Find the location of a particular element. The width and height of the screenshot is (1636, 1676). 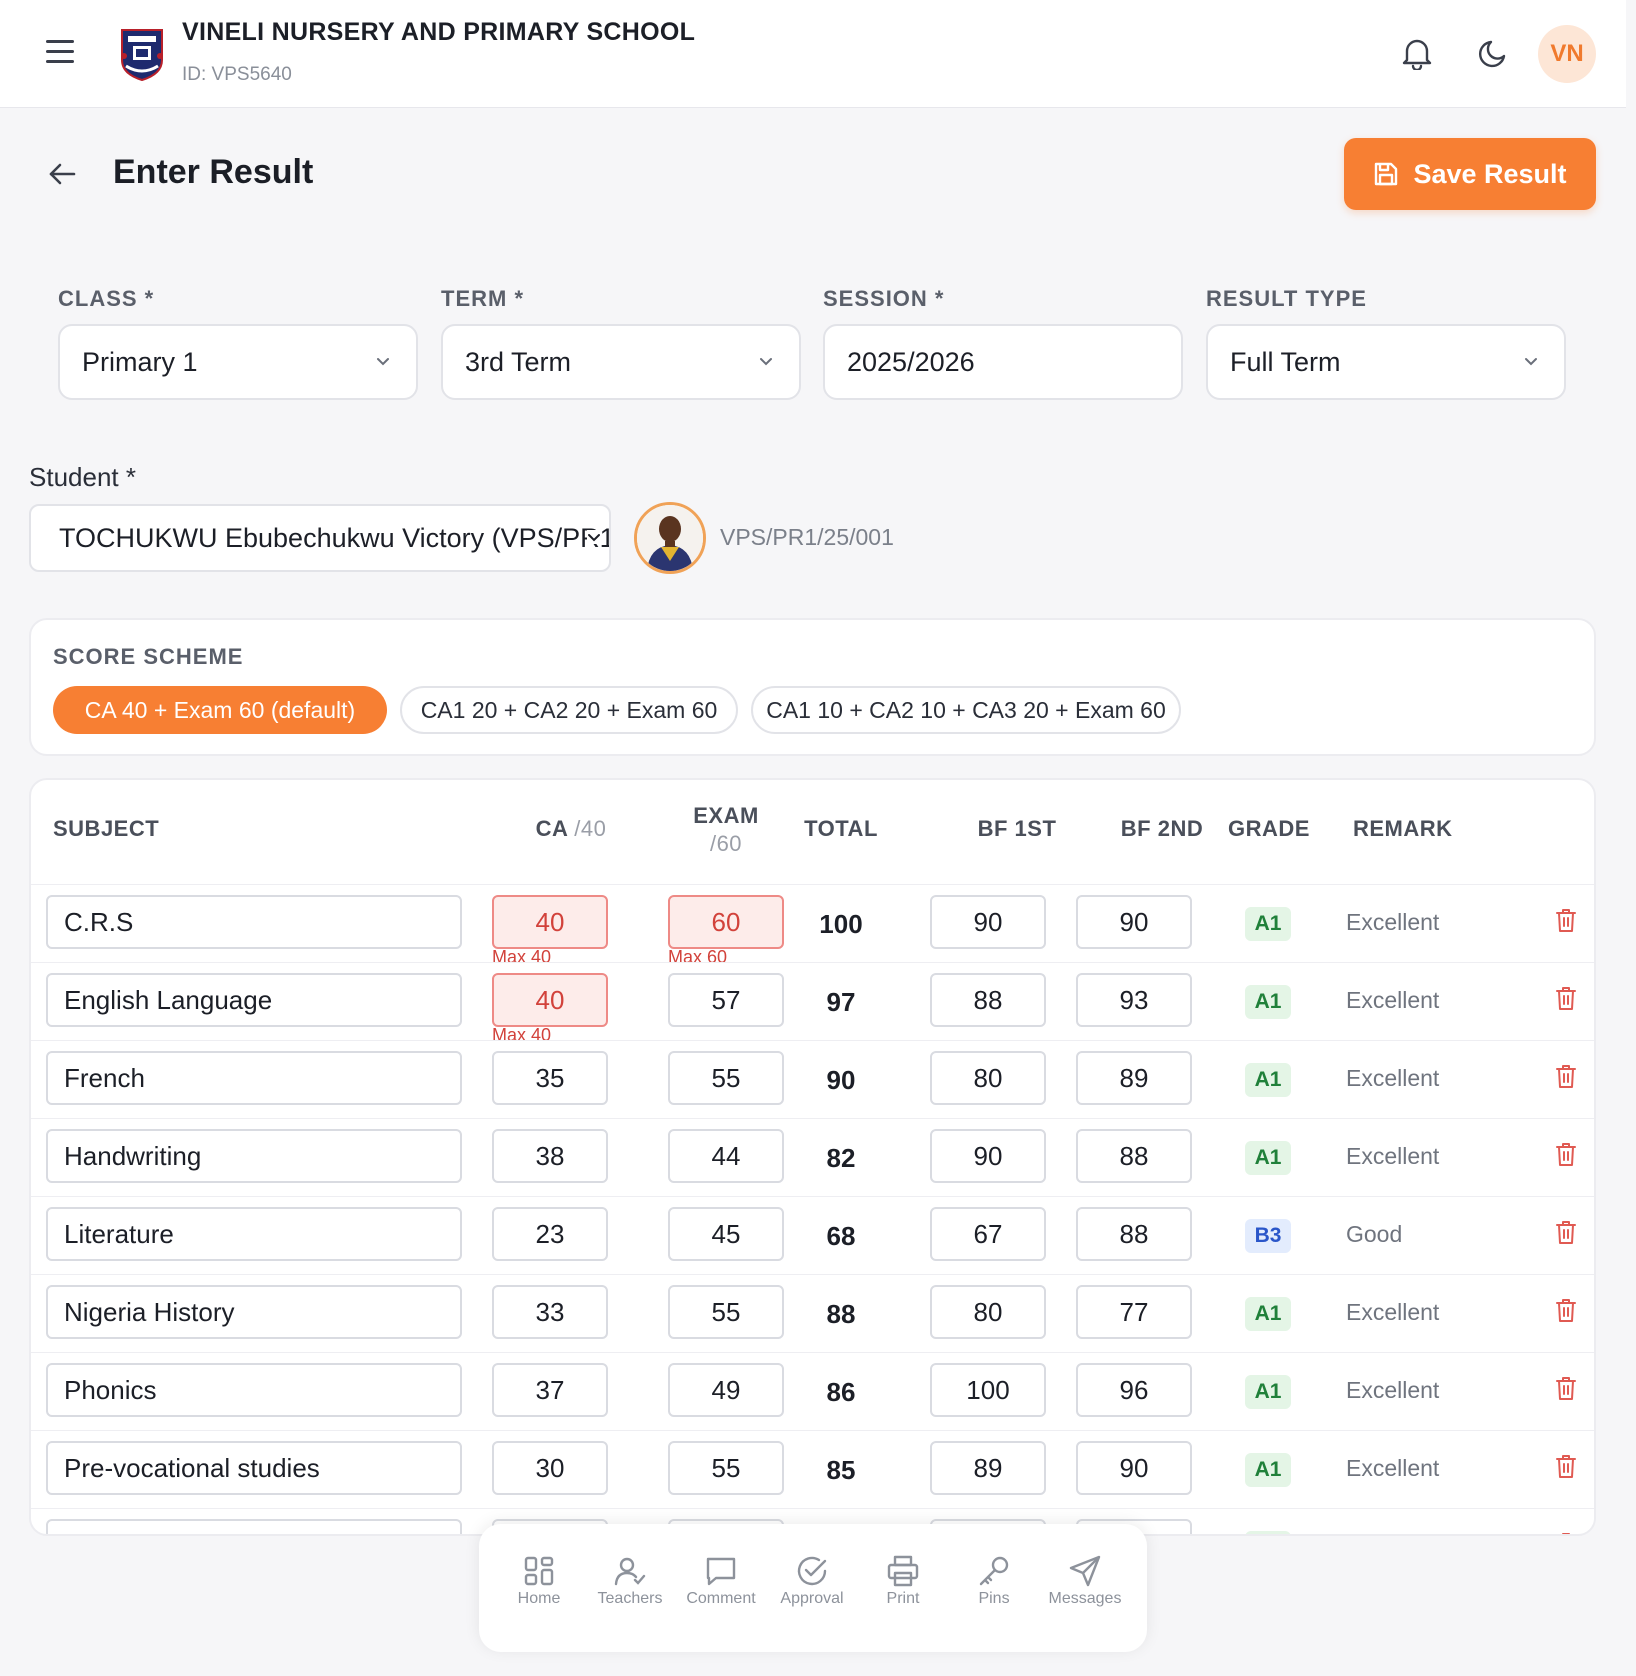

bf1-score-input: 100 is located at coordinates (988, 1390).